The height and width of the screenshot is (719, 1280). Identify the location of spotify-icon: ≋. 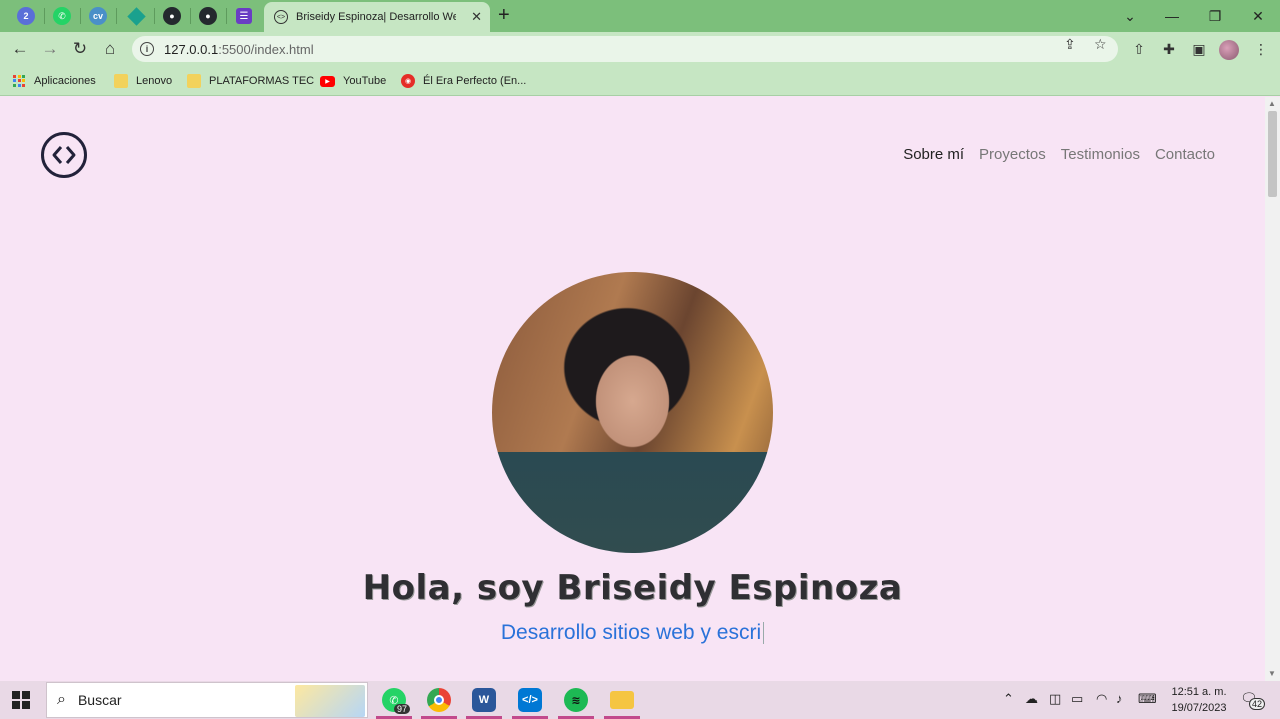
(576, 700).